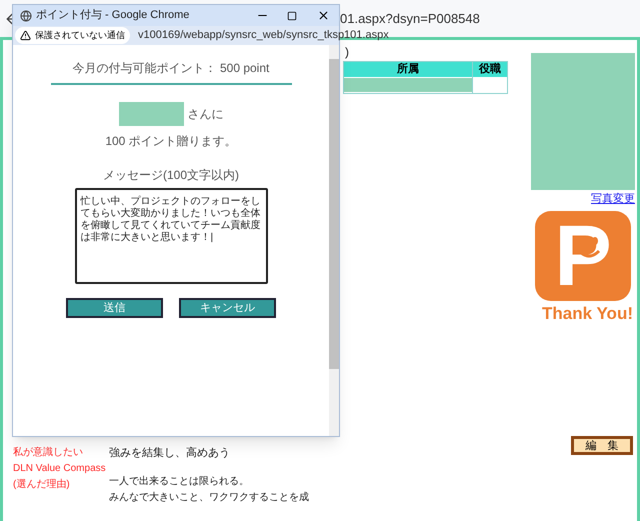 The width and height of the screenshot is (640, 521). I want to click on security-badge: 保護されていない通信, so click(72, 35).